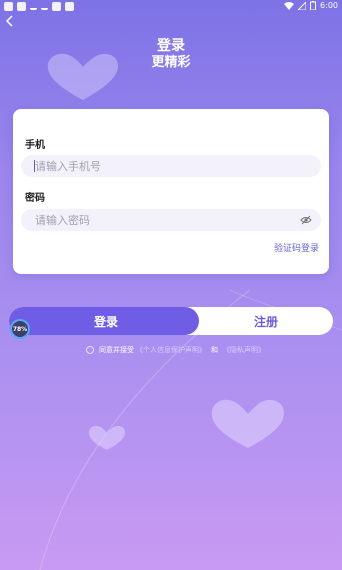 This screenshot has height=570, width=342. What do you see at coordinates (266, 321) in the screenshot?
I see `tab-register: 注册` at bounding box center [266, 321].